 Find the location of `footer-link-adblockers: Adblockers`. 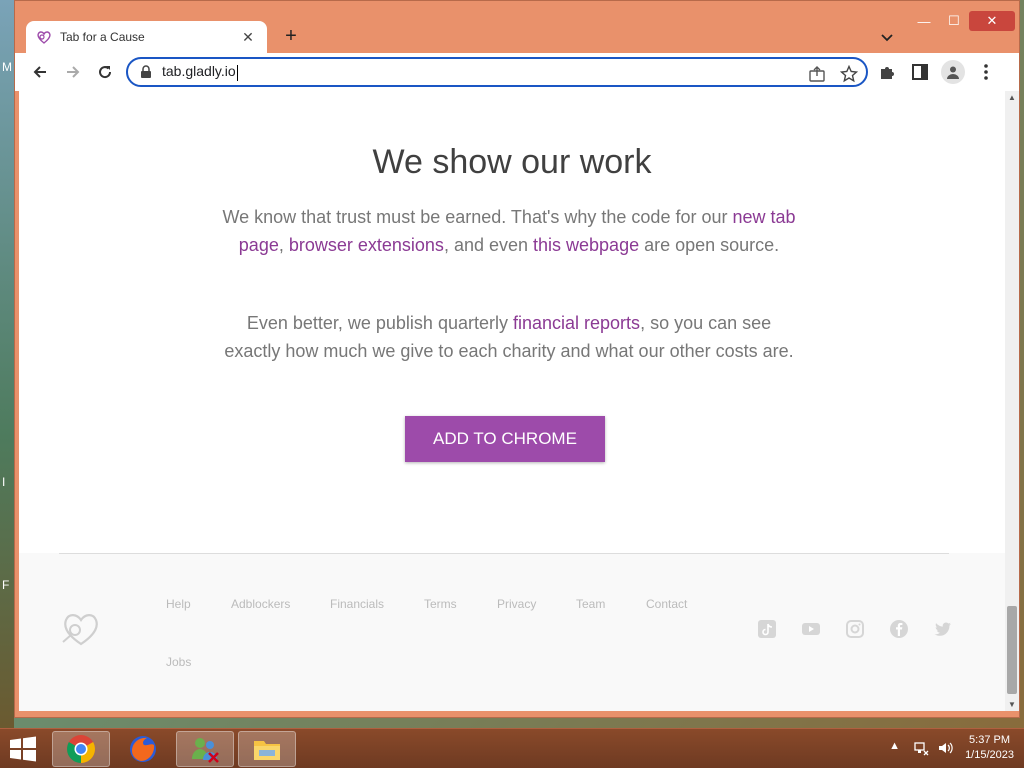

footer-link-adblockers: Adblockers is located at coordinates (260, 604).